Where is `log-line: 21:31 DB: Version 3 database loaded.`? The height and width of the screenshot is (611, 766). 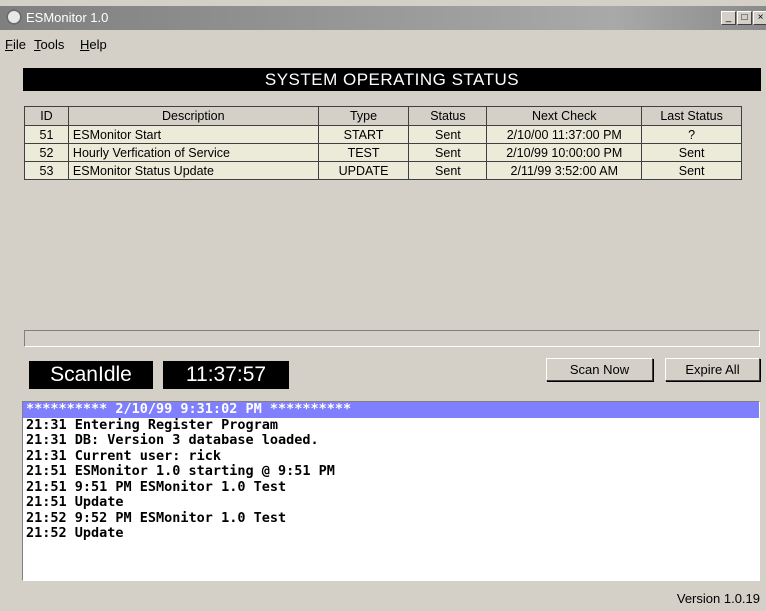 log-line: 21:31 DB: Version 3 database loaded. is located at coordinates (391, 440).